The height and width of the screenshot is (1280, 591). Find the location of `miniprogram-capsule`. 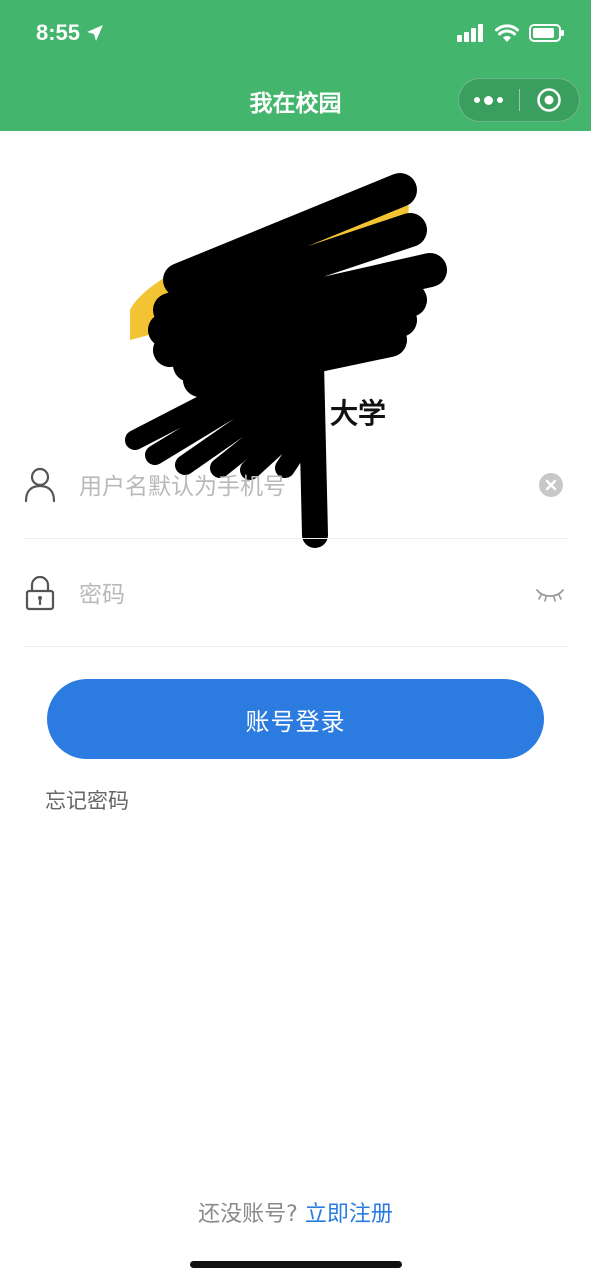

miniprogram-capsule is located at coordinates (519, 100).